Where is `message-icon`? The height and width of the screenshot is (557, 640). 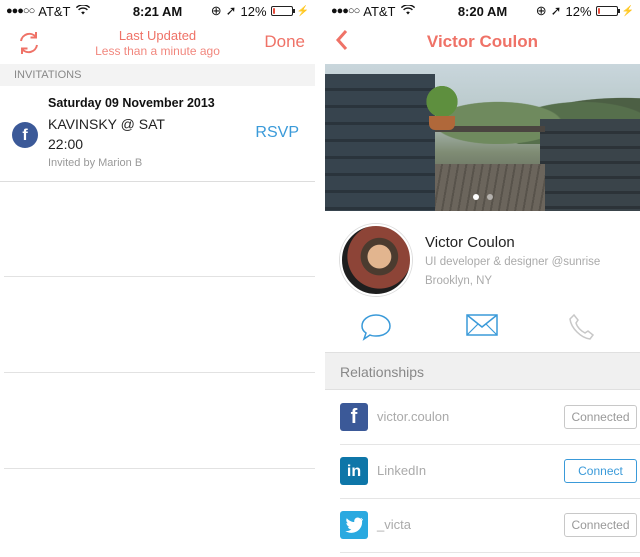 message-icon is located at coordinates (376, 327).